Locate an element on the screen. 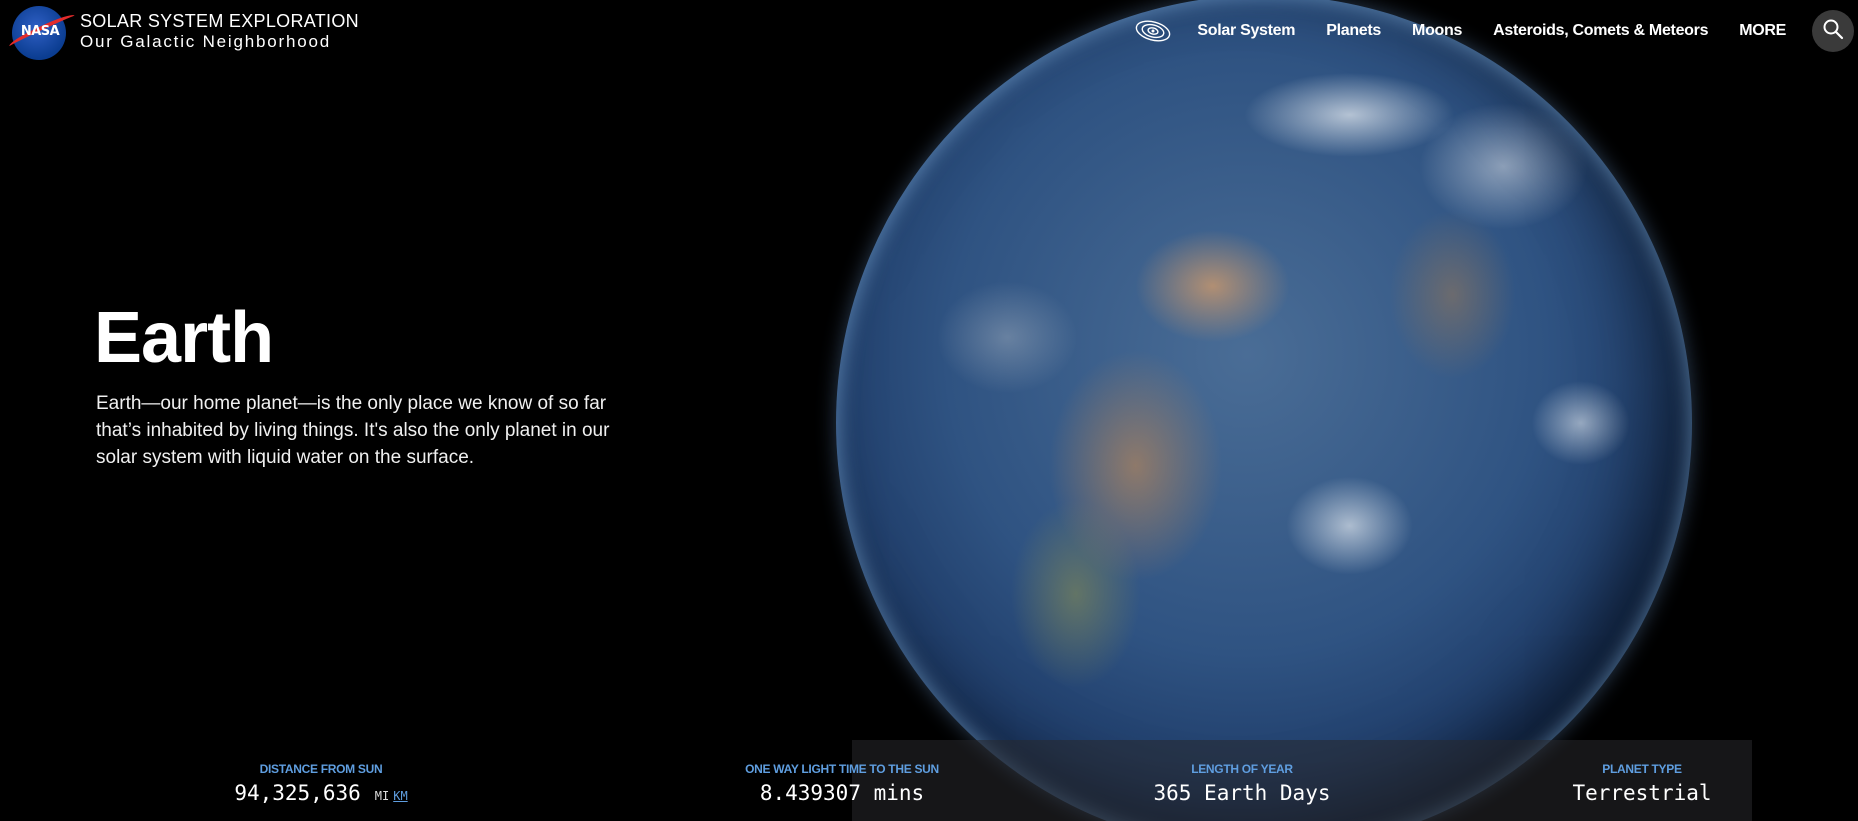  nav-planets: Planets is located at coordinates (1353, 31).